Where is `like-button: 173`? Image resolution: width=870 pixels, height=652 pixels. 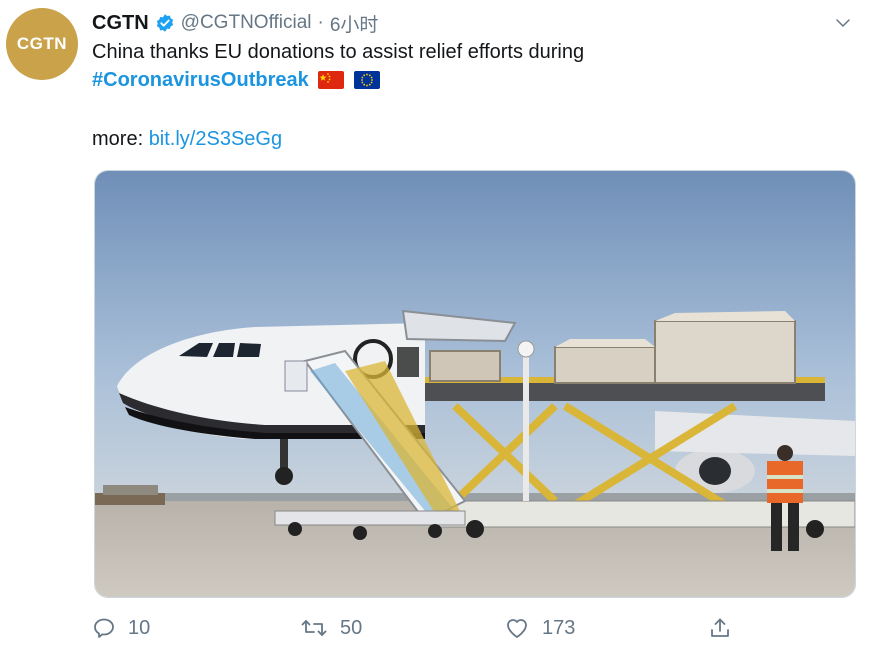 like-button: 173 is located at coordinates (606, 628).